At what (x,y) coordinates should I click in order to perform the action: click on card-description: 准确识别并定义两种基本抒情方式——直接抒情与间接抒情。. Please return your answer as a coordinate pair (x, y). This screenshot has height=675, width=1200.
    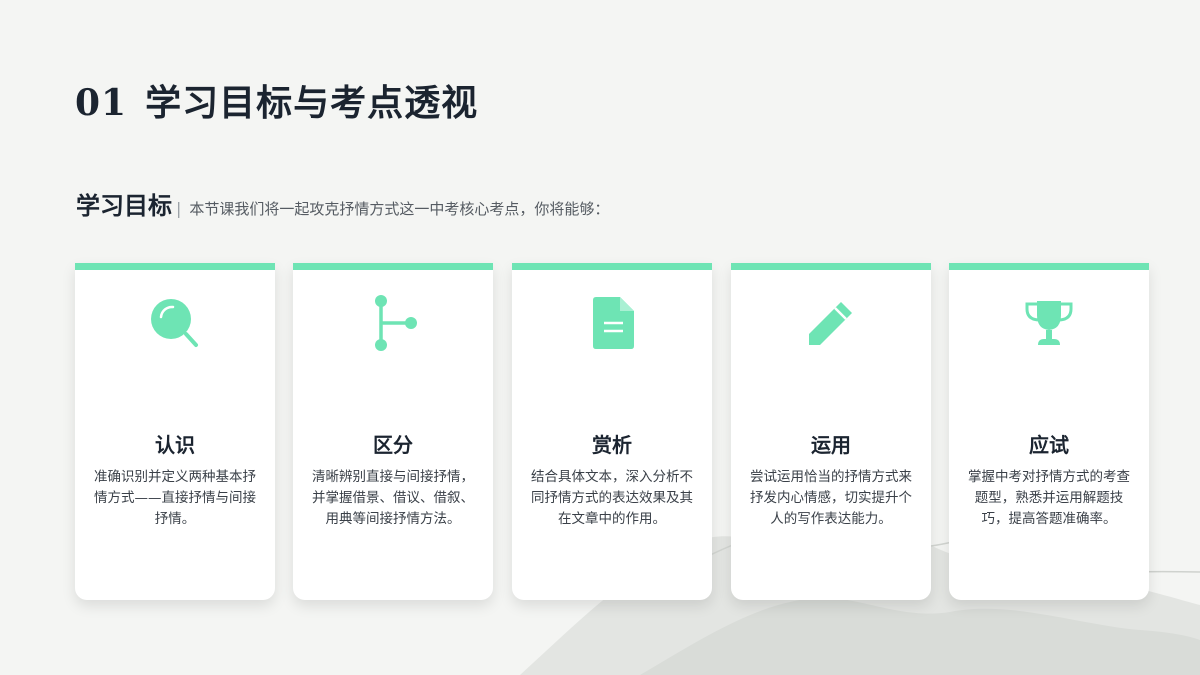
    Looking at the image, I should click on (175, 498).